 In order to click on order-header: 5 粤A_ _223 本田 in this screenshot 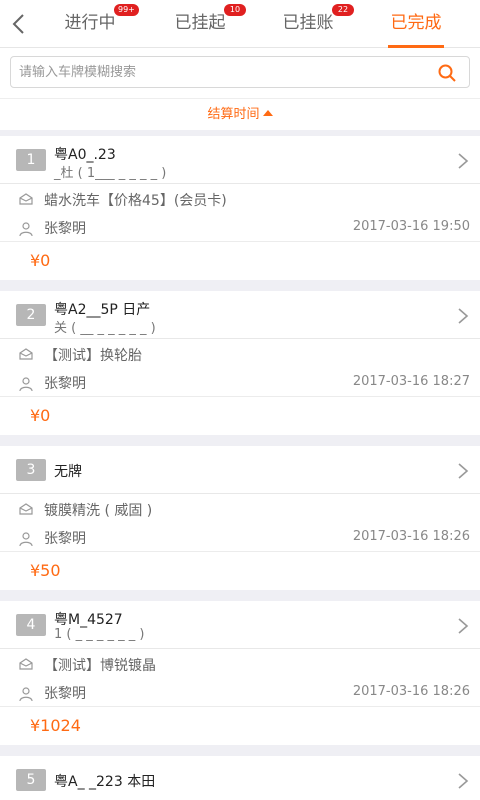, I will do `click(240, 778)`.